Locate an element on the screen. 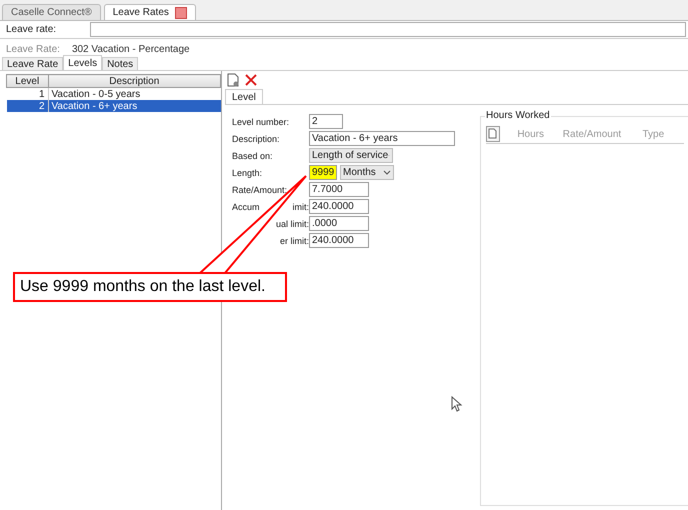  column-header: Level is located at coordinates (27, 81).